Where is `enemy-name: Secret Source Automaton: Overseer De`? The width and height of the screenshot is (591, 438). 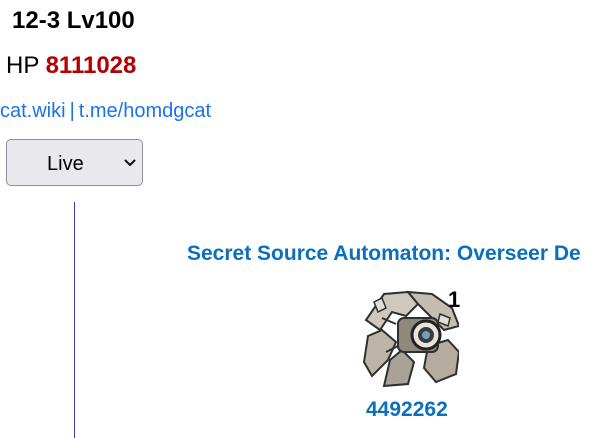
enemy-name: Secret Source Automaton: Overseer De is located at coordinates (384, 253).